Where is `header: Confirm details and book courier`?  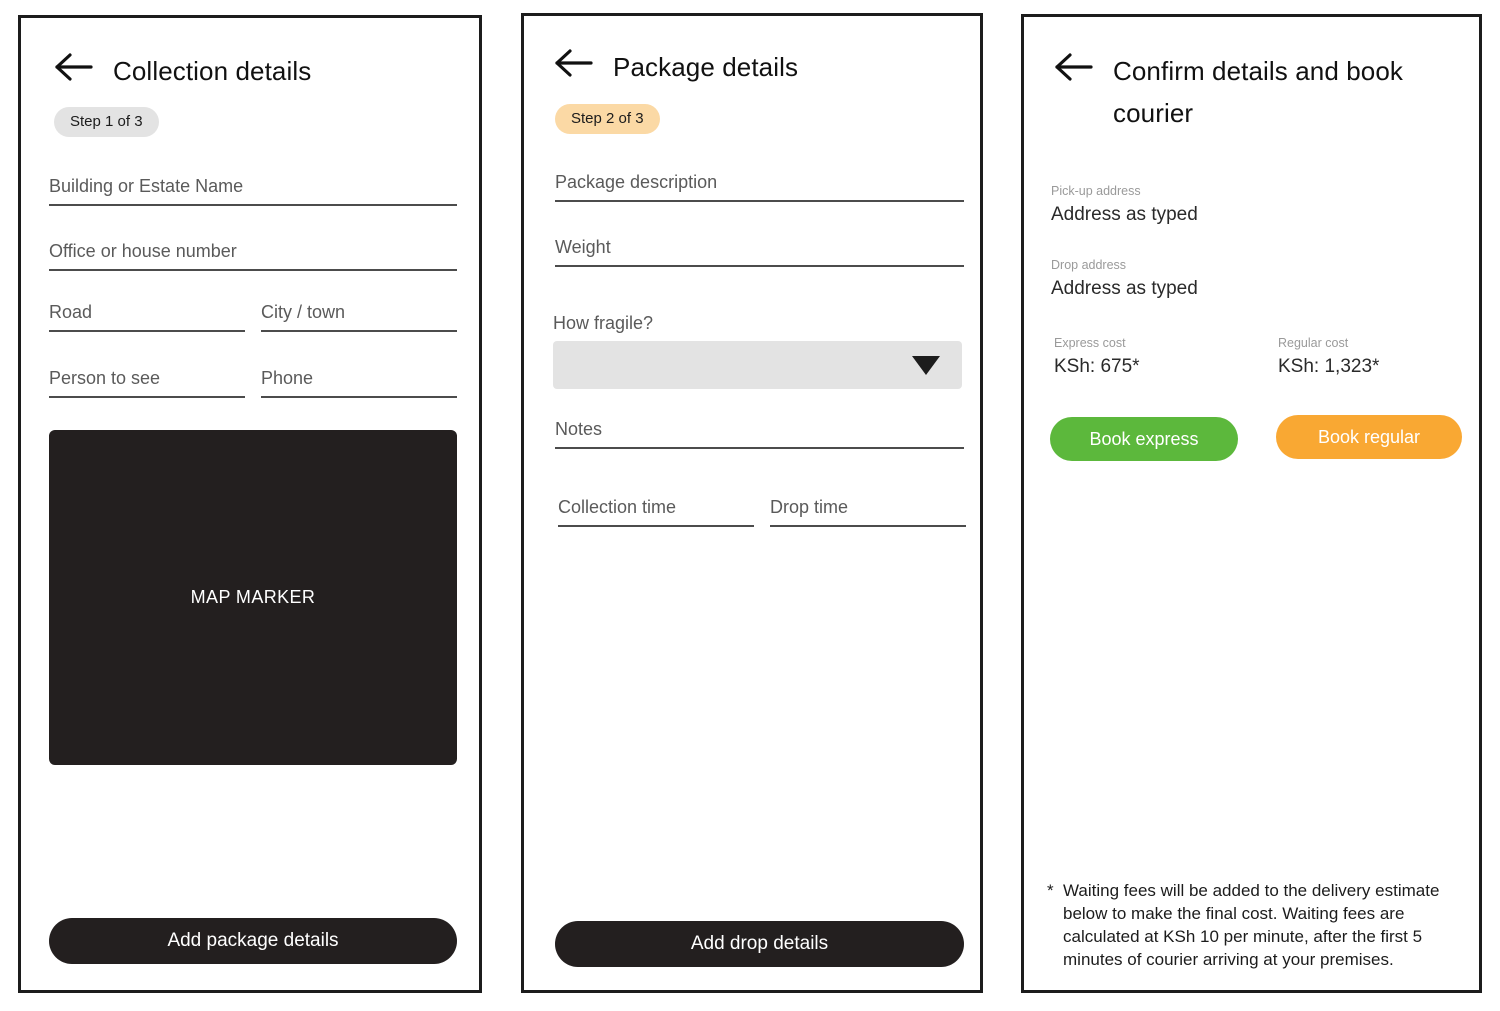 header: Confirm details and book courier is located at coordinates (1248, 92).